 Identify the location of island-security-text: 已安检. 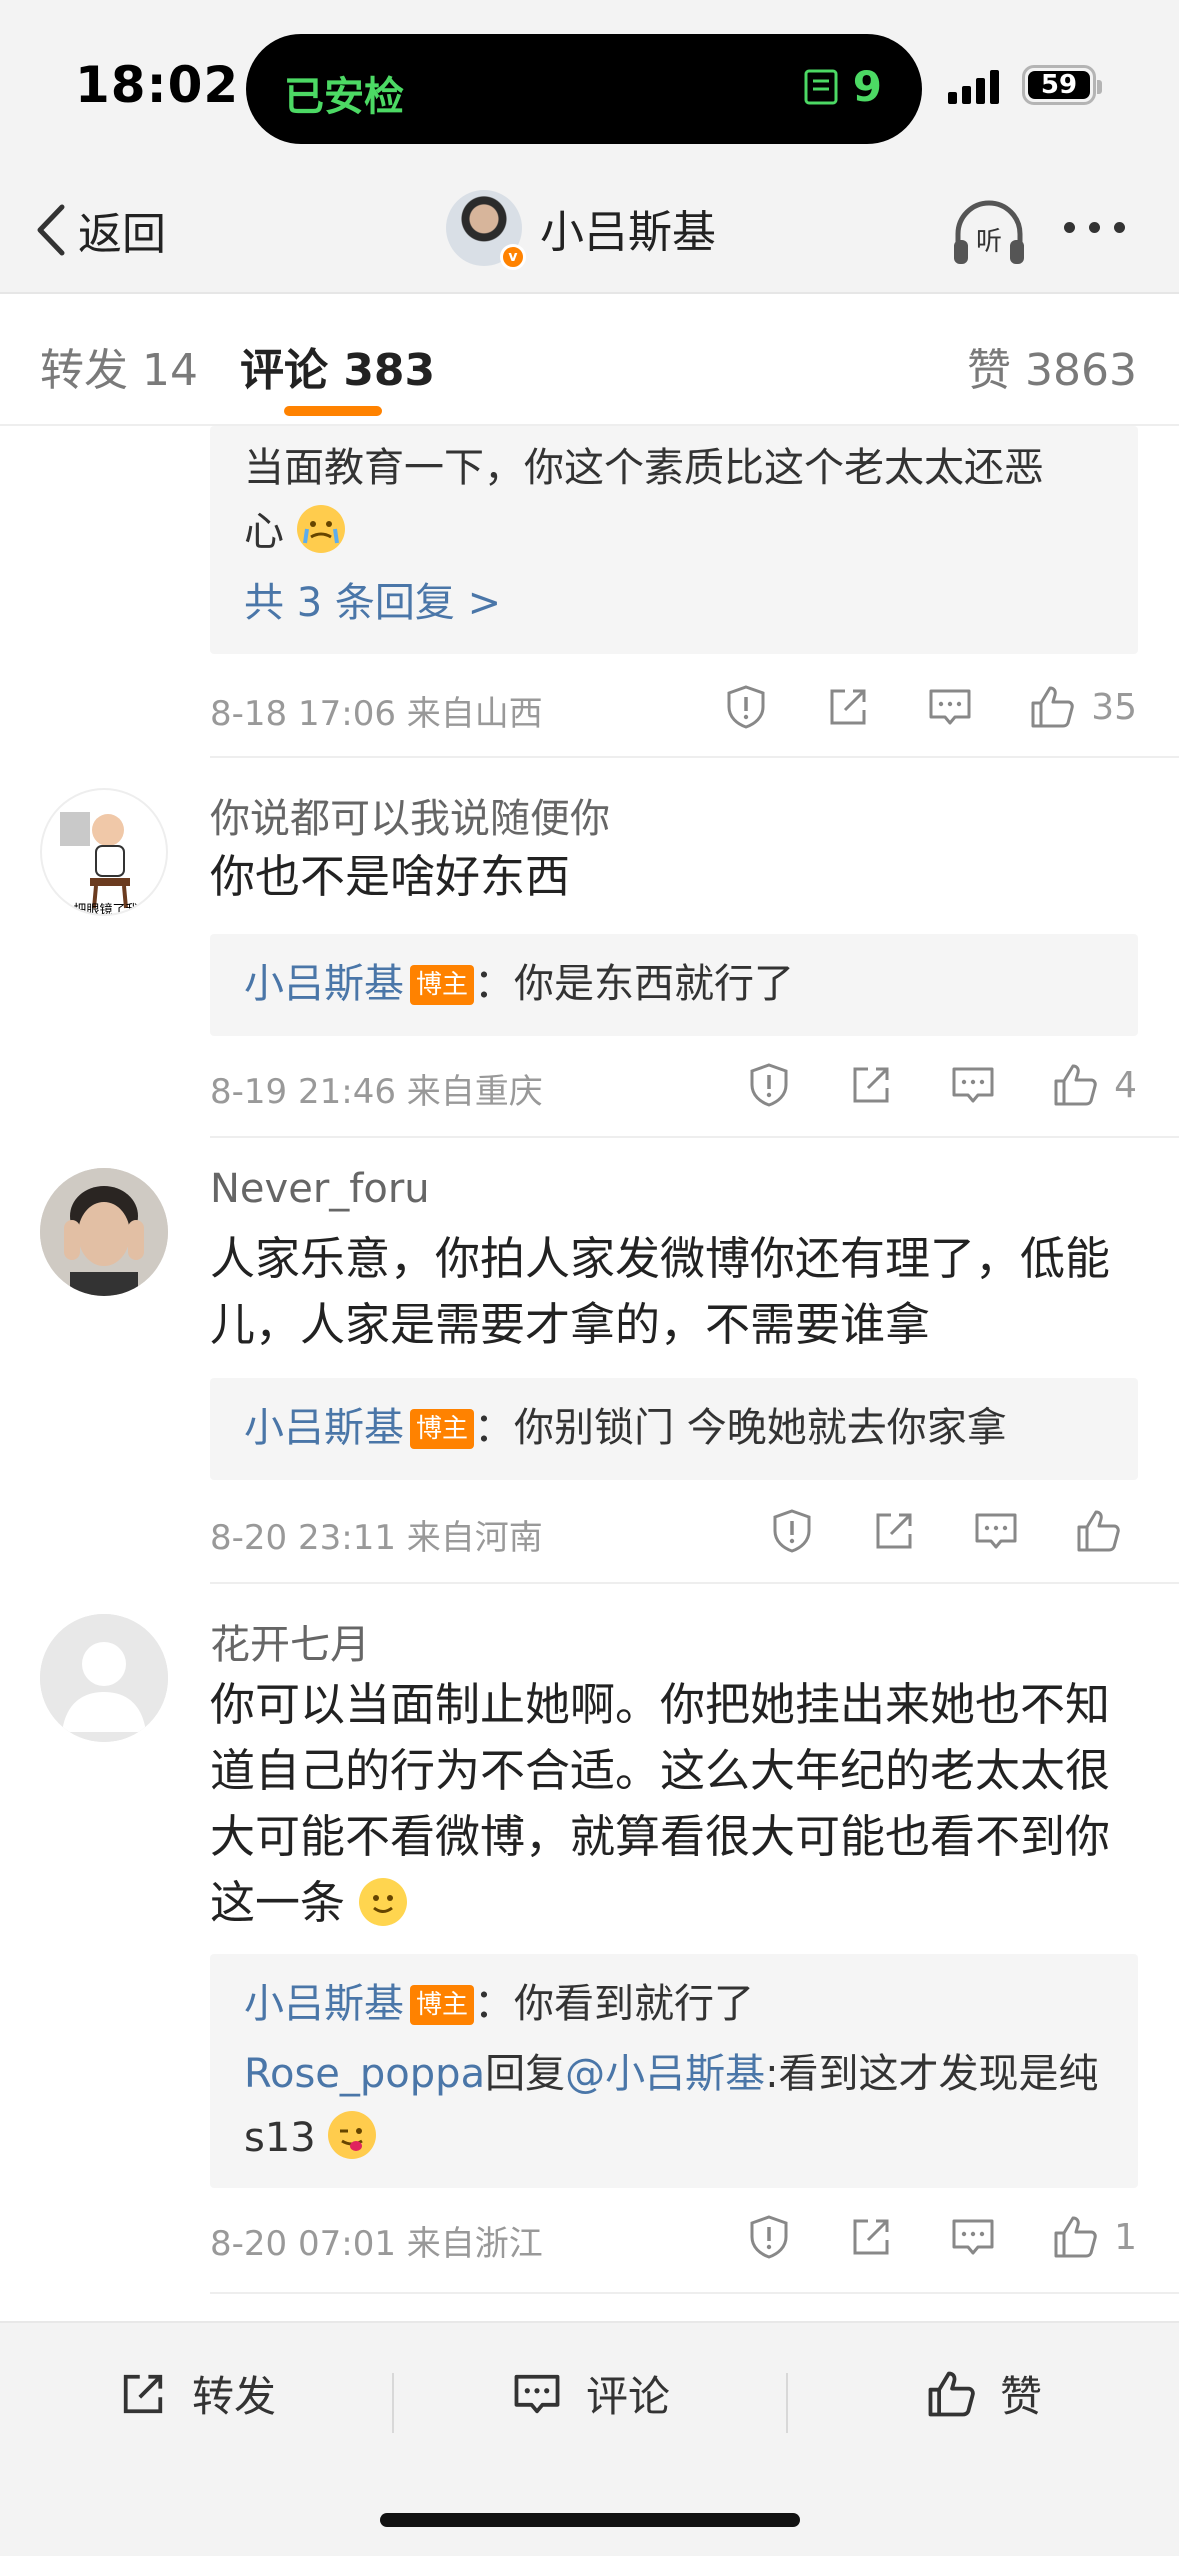
(344, 97).